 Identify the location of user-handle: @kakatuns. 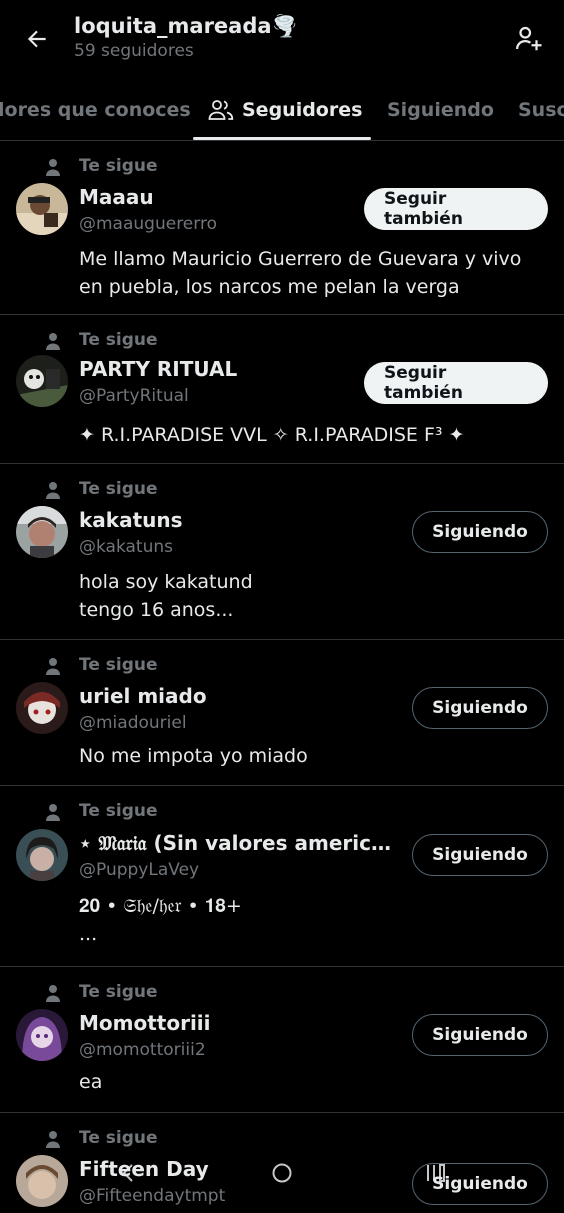
(126, 547).